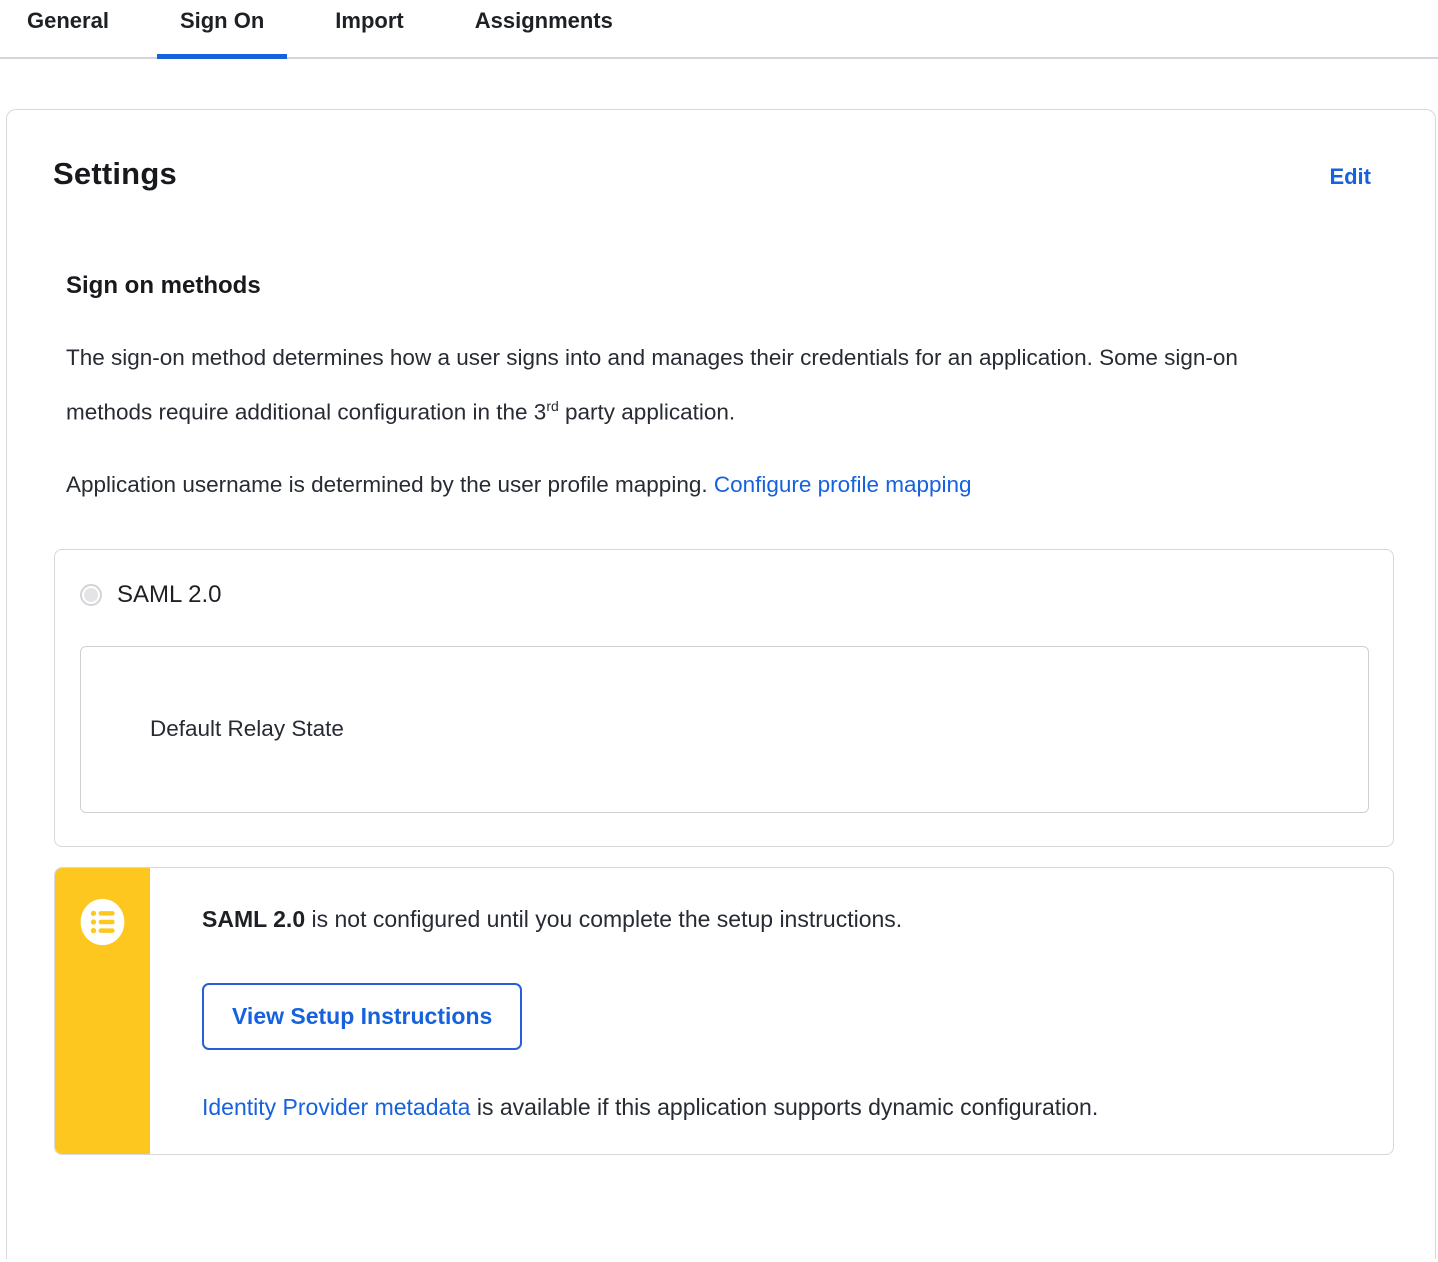 Image resolution: width=1438 pixels, height=1262 pixels. What do you see at coordinates (254, 918) in the screenshot?
I see `callout-message-bold: SAML 2.0` at bounding box center [254, 918].